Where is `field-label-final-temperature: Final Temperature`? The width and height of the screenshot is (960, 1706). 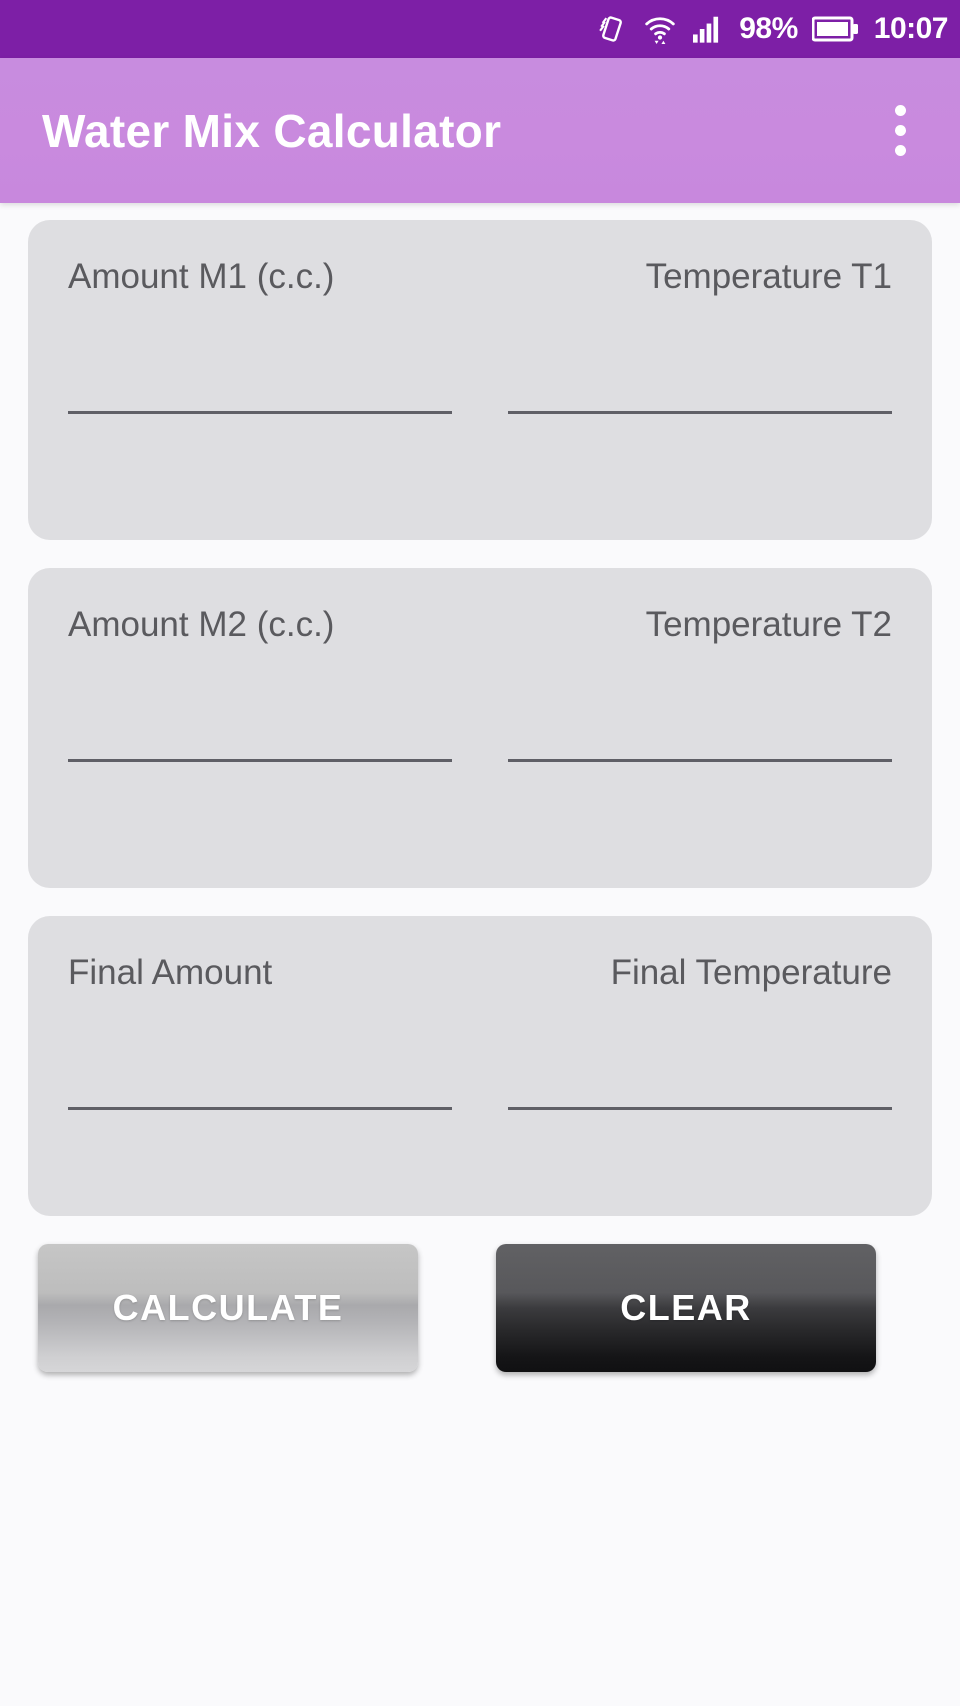
field-label-final-temperature: Final Temperature is located at coordinates (751, 972).